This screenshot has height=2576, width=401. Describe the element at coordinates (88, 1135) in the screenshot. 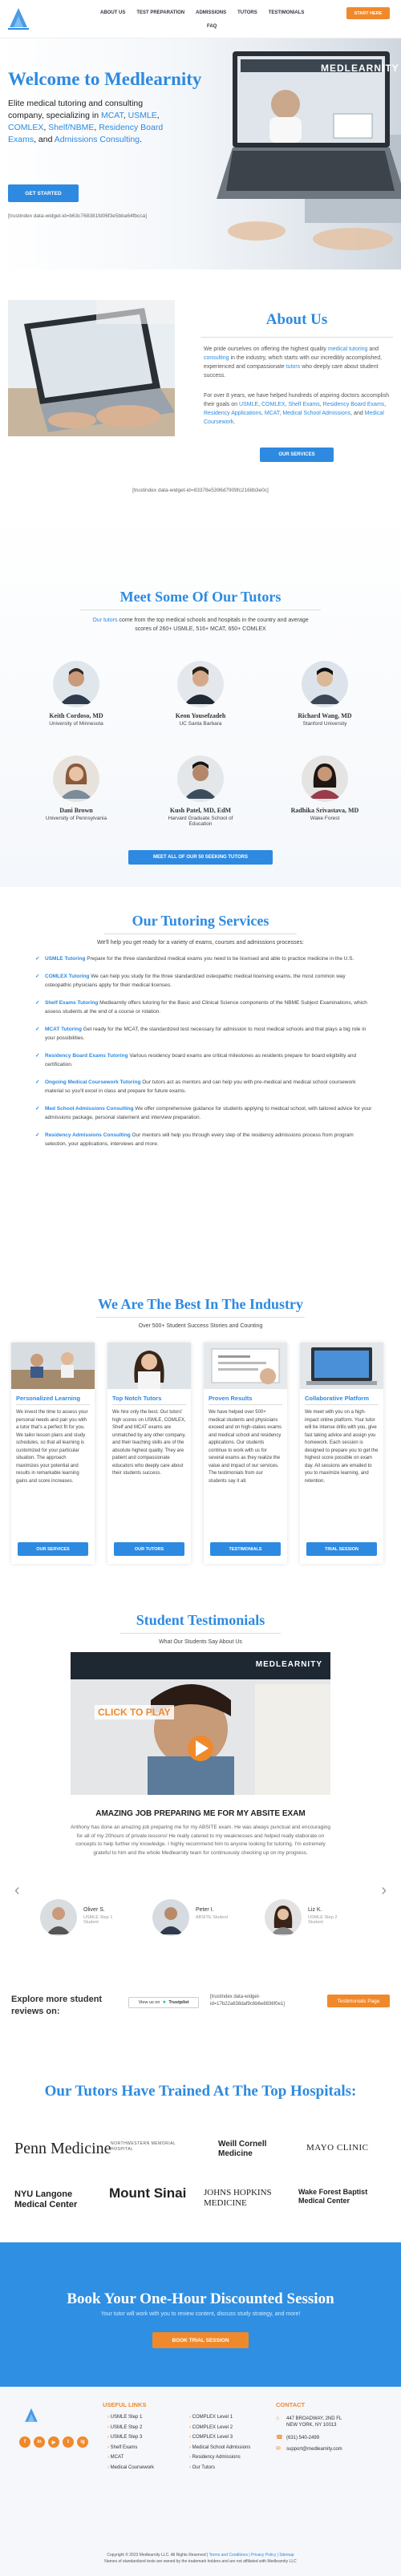

I see `service-name-link: Residency Admissions Consulting` at that location.